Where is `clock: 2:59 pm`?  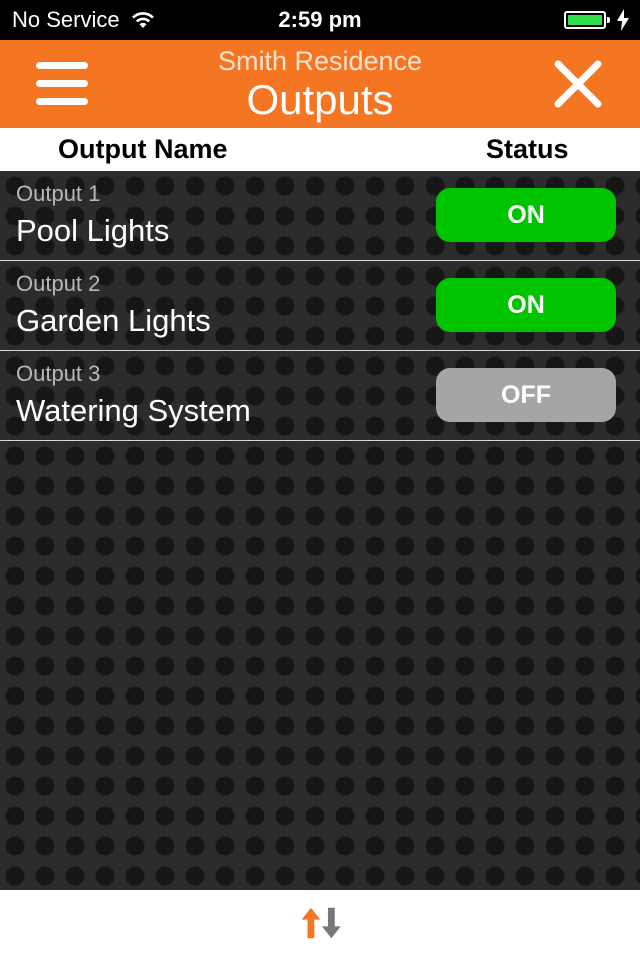 clock: 2:59 pm is located at coordinates (320, 19).